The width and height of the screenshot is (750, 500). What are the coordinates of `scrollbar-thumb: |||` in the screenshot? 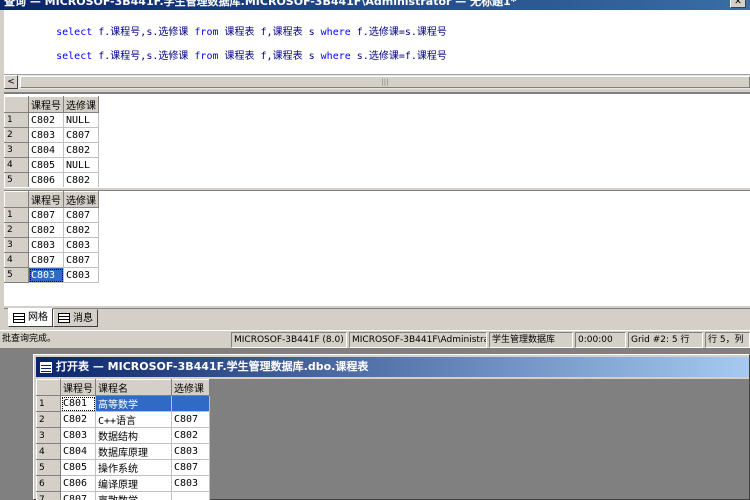 It's located at (385, 82).